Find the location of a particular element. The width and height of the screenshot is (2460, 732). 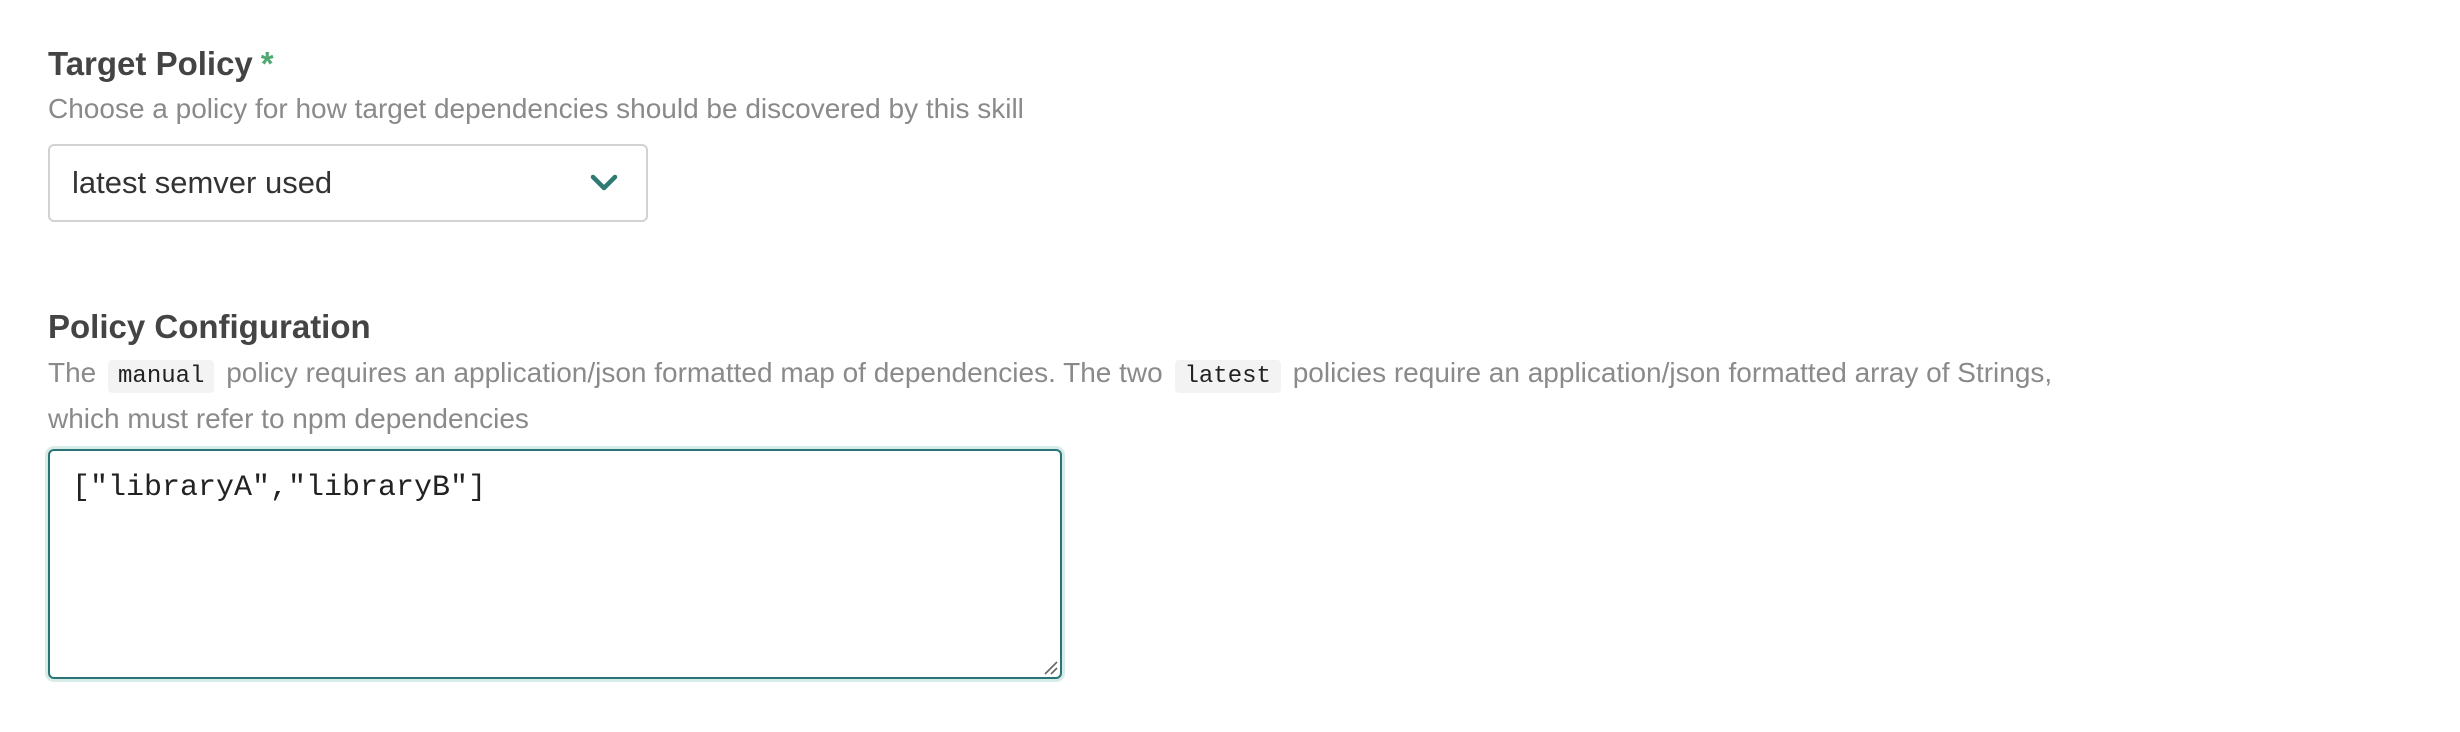

target-policy-title-text: Target Policy is located at coordinates (150, 63).